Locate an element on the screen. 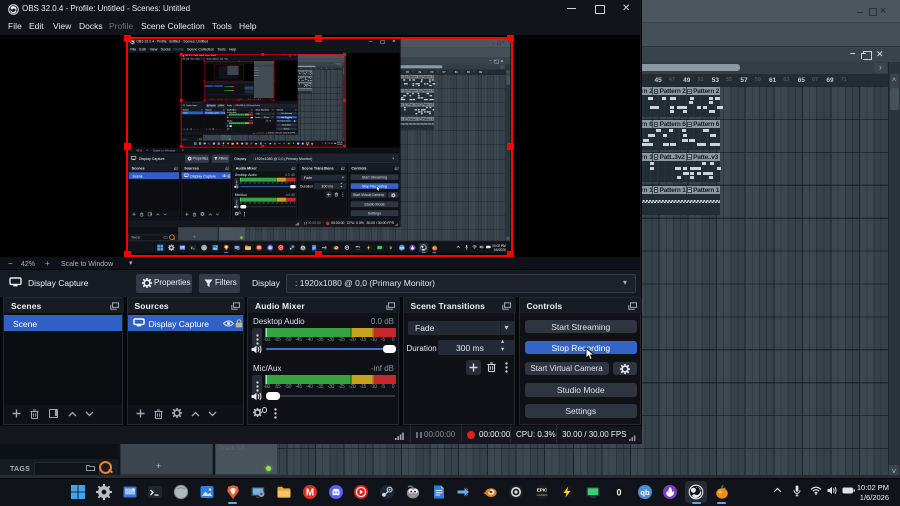 The width and height of the screenshot is (900, 506). svg-text: 0 is located at coordinates (618, 493).